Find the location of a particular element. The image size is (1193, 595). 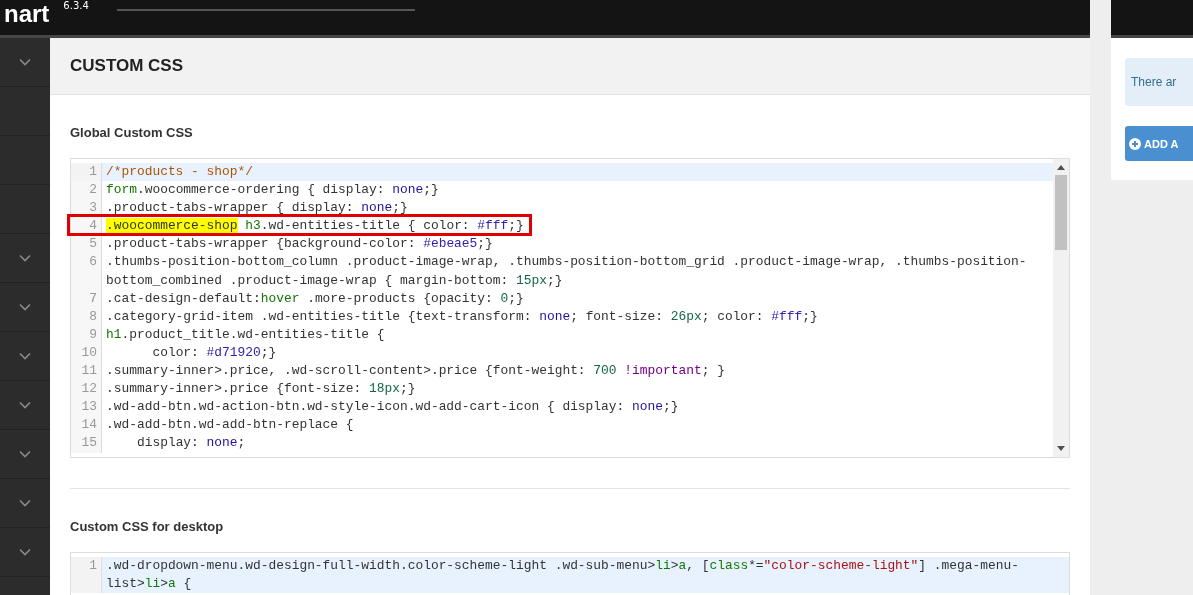

code-line: /*products - shop*/ is located at coordinates (179, 171).